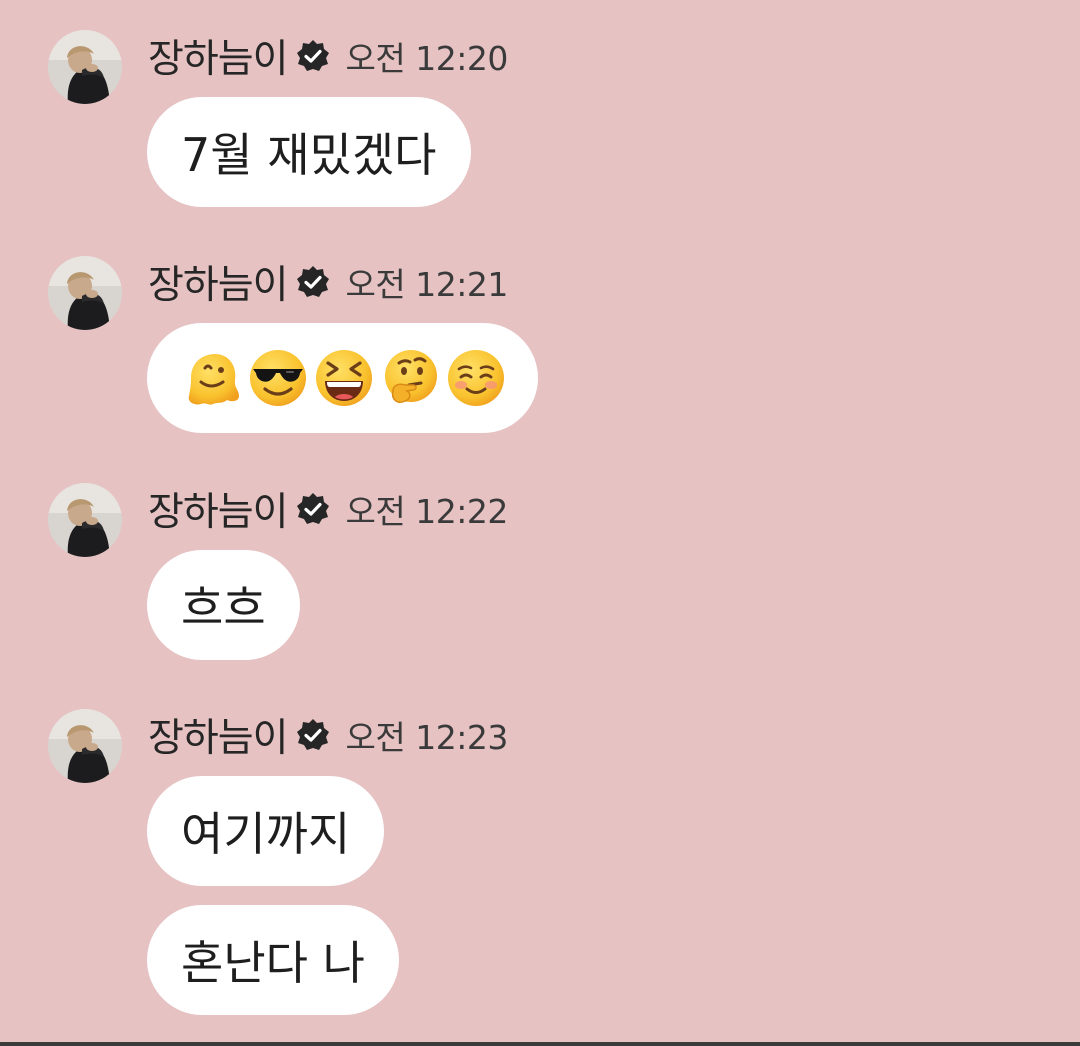 This screenshot has width=1080, height=1046. Describe the element at coordinates (273, 963) in the screenshot. I see `message-text: 혼난다 나` at that location.